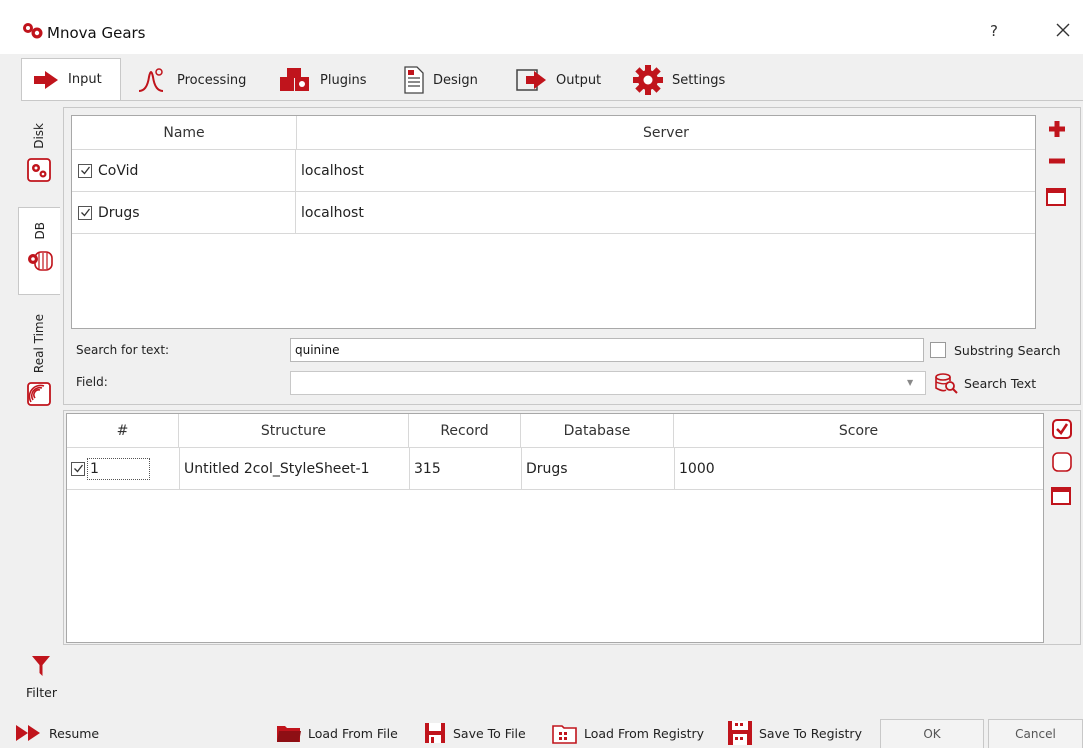 The width and height of the screenshot is (1083, 748). Describe the element at coordinates (532, 80) in the screenshot. I see `export-icon` at that location.